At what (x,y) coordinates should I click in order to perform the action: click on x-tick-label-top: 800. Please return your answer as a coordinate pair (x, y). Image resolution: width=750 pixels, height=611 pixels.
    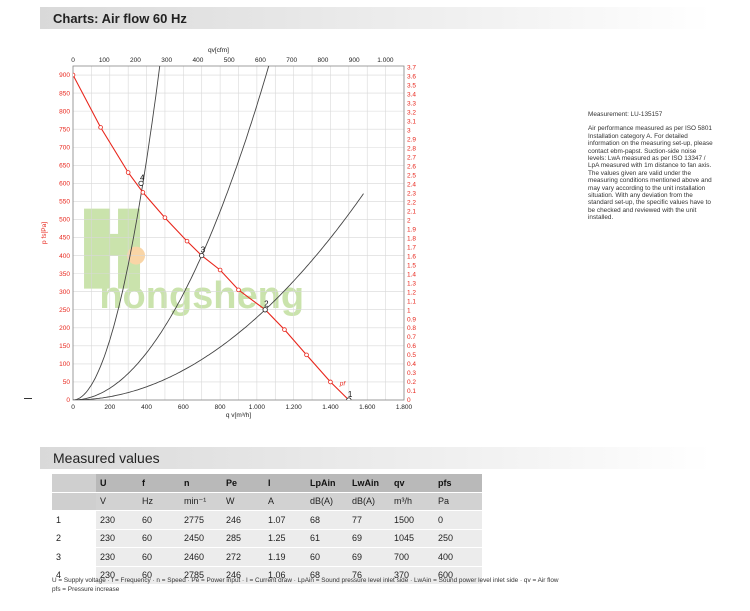
    Looking at the image, I should click on (323, 60).